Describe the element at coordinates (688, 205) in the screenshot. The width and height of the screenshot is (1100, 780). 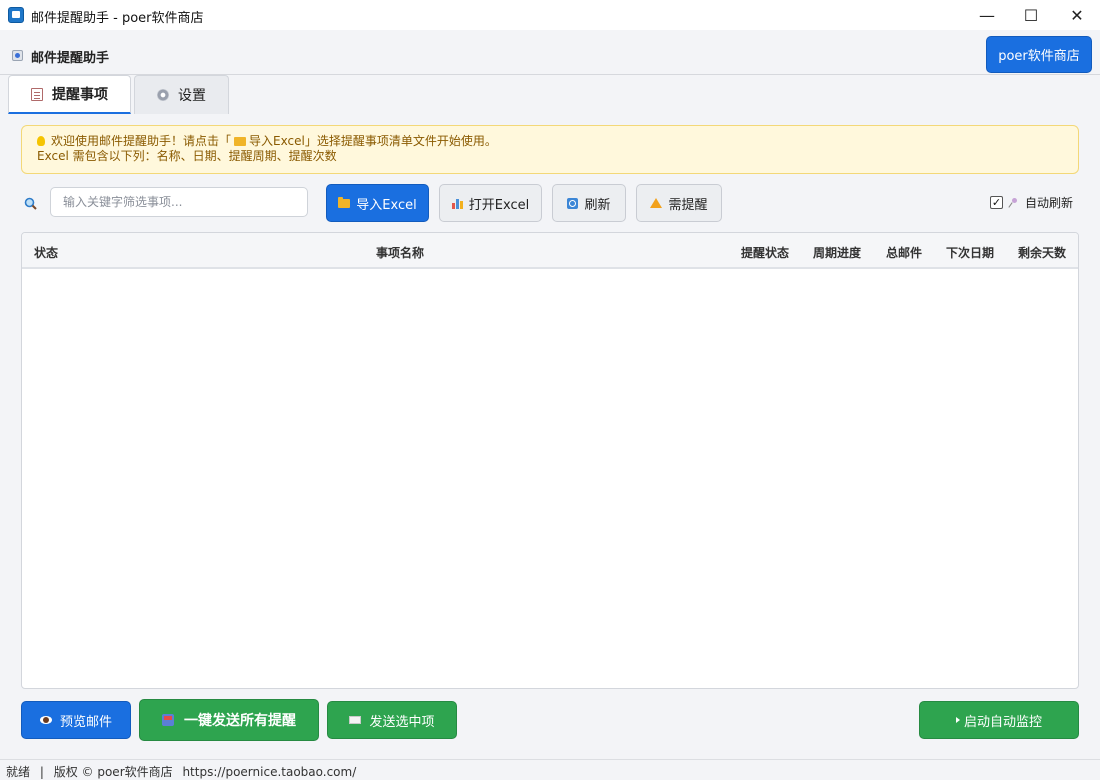
I see `button-label: 需提醒` at that location.